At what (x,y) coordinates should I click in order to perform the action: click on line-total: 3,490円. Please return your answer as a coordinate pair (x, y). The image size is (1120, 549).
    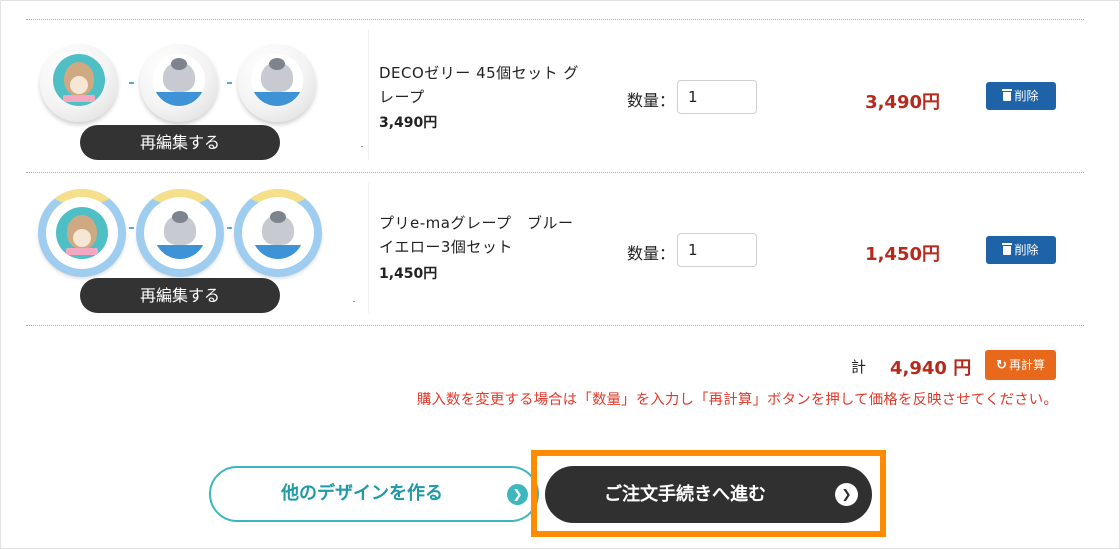
    Looking at the image, I should click on (902, 102).